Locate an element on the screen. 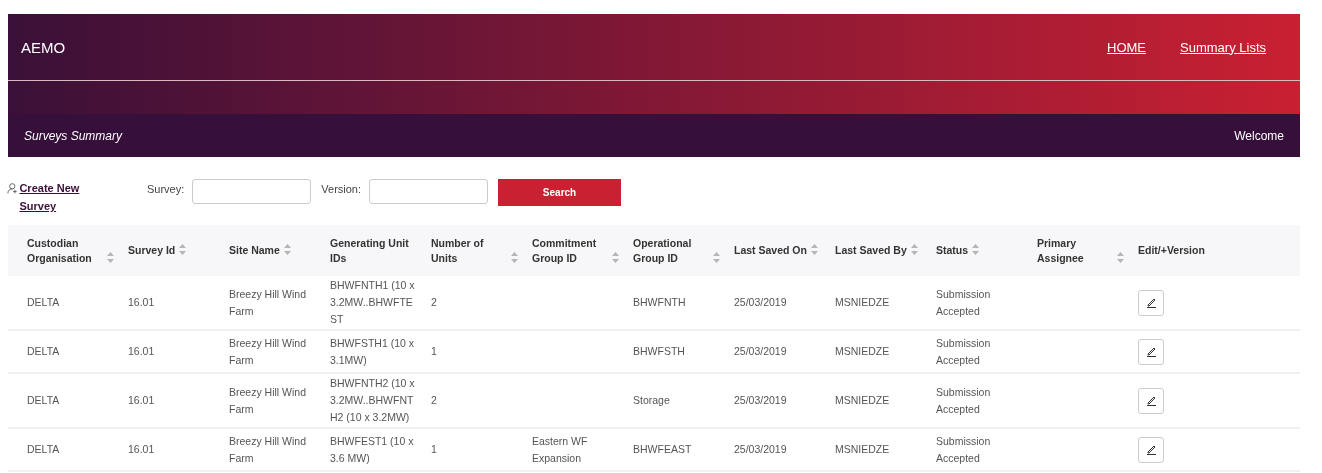 The width and height of the screenshot is (1322, 473). table-cell-text: BHWFSTH is located at coordinates (659, 351).